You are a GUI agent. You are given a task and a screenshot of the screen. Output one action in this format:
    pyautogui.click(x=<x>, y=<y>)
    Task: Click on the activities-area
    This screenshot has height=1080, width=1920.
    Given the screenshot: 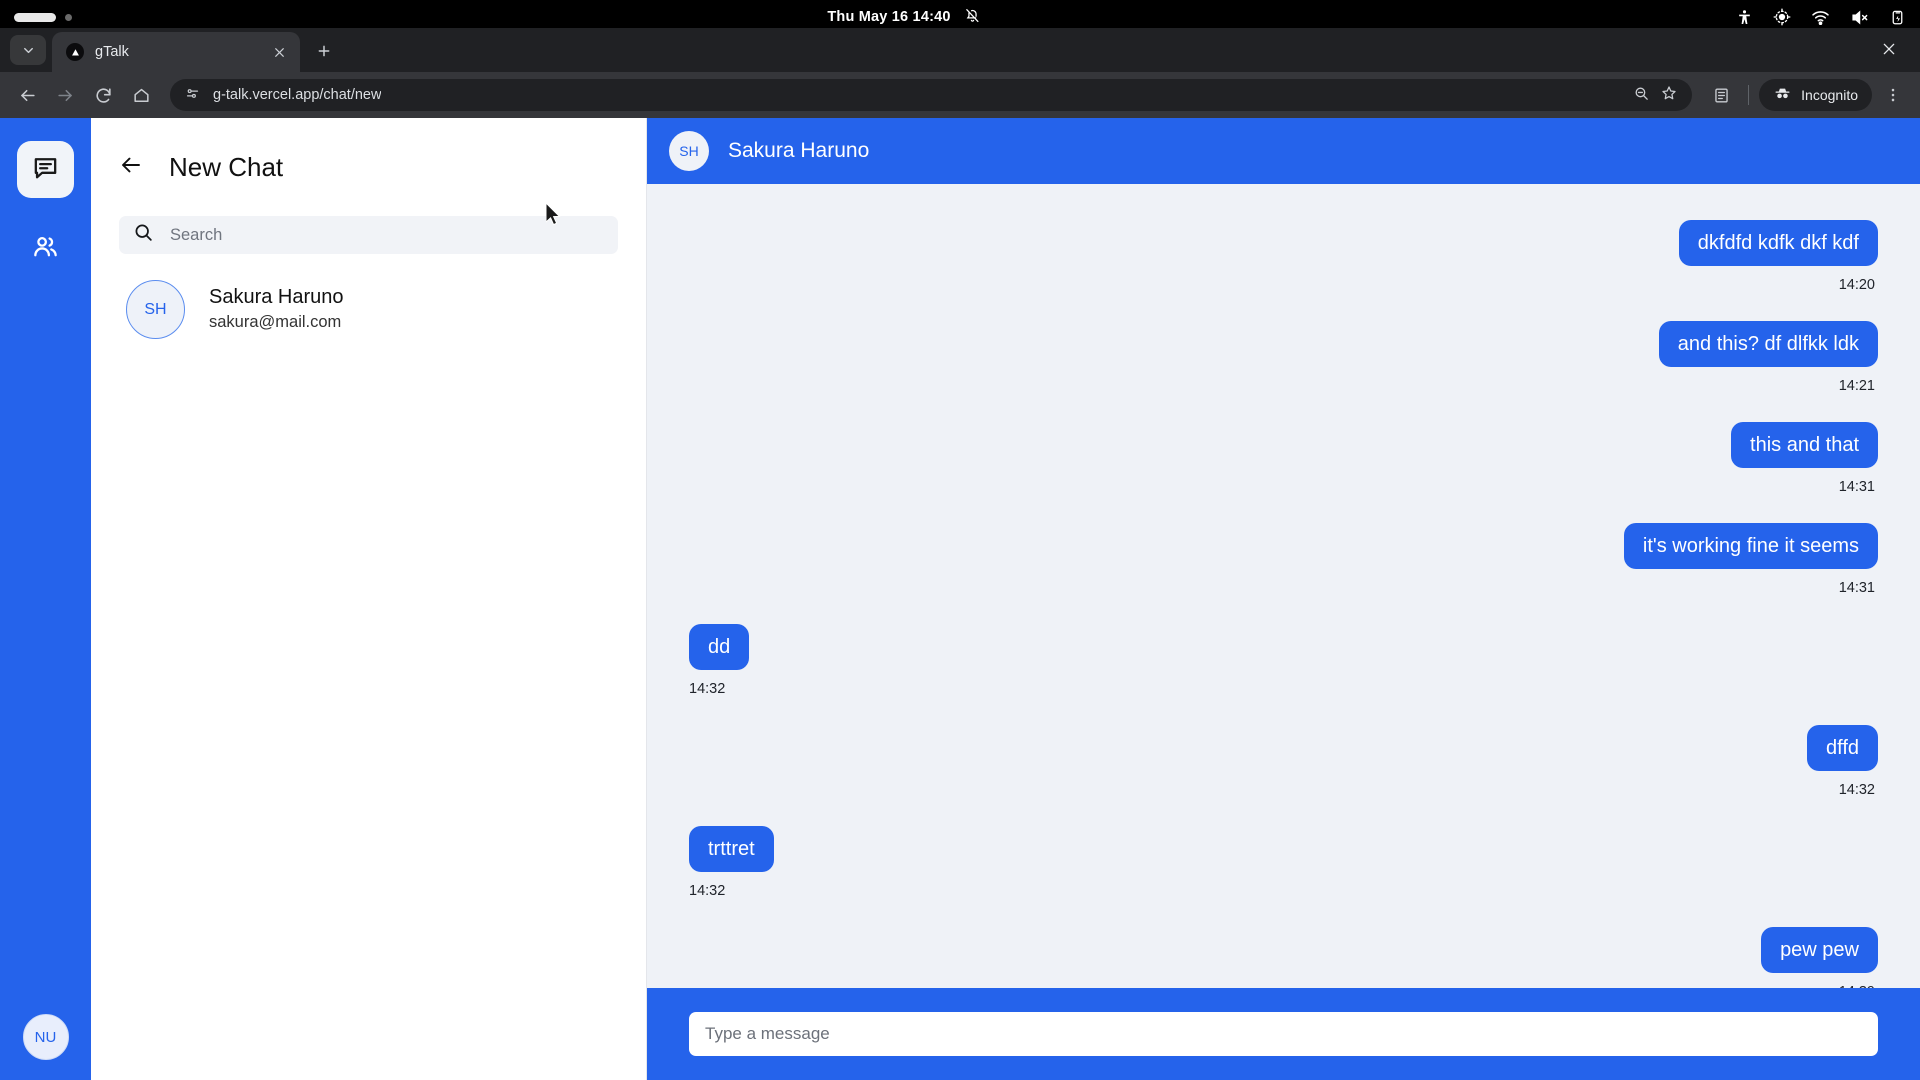 What is the action you would take?
    pyautogui.click(x=43, y=17)
    